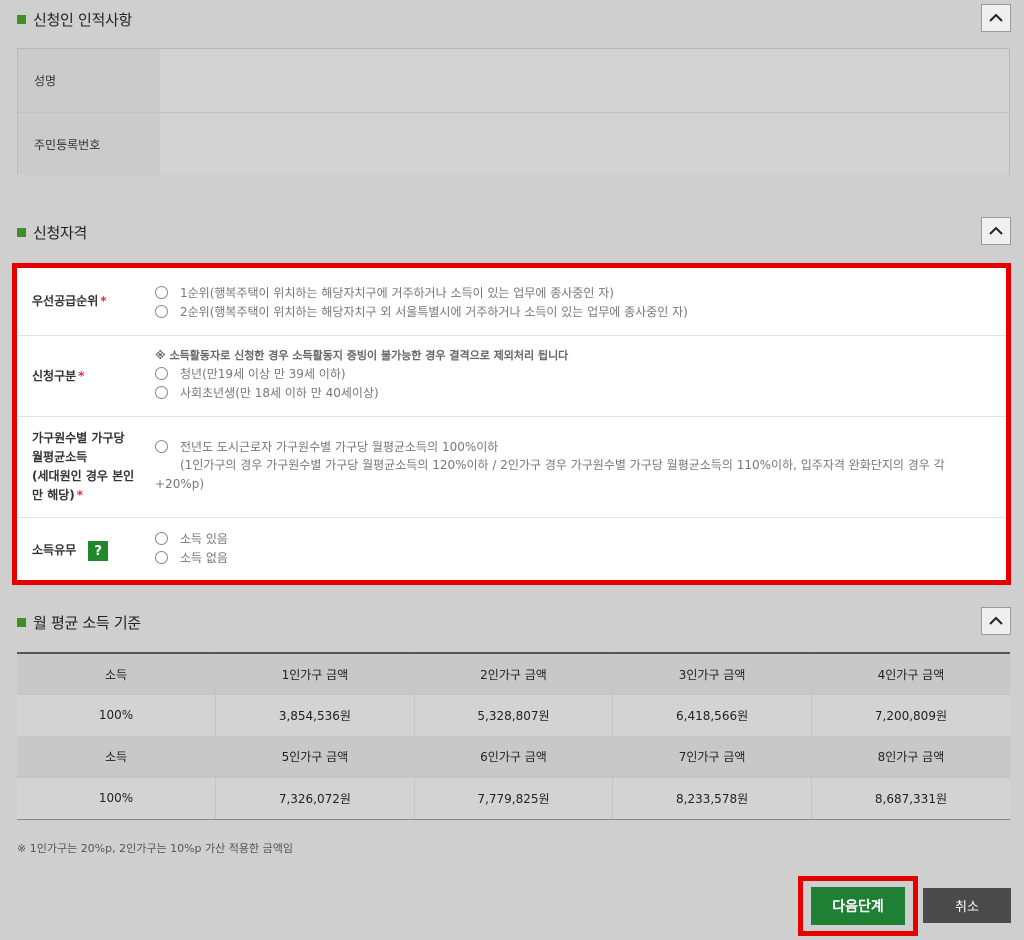  I want to click on resident-number-row: 주민등록번호, so click(513, 143).